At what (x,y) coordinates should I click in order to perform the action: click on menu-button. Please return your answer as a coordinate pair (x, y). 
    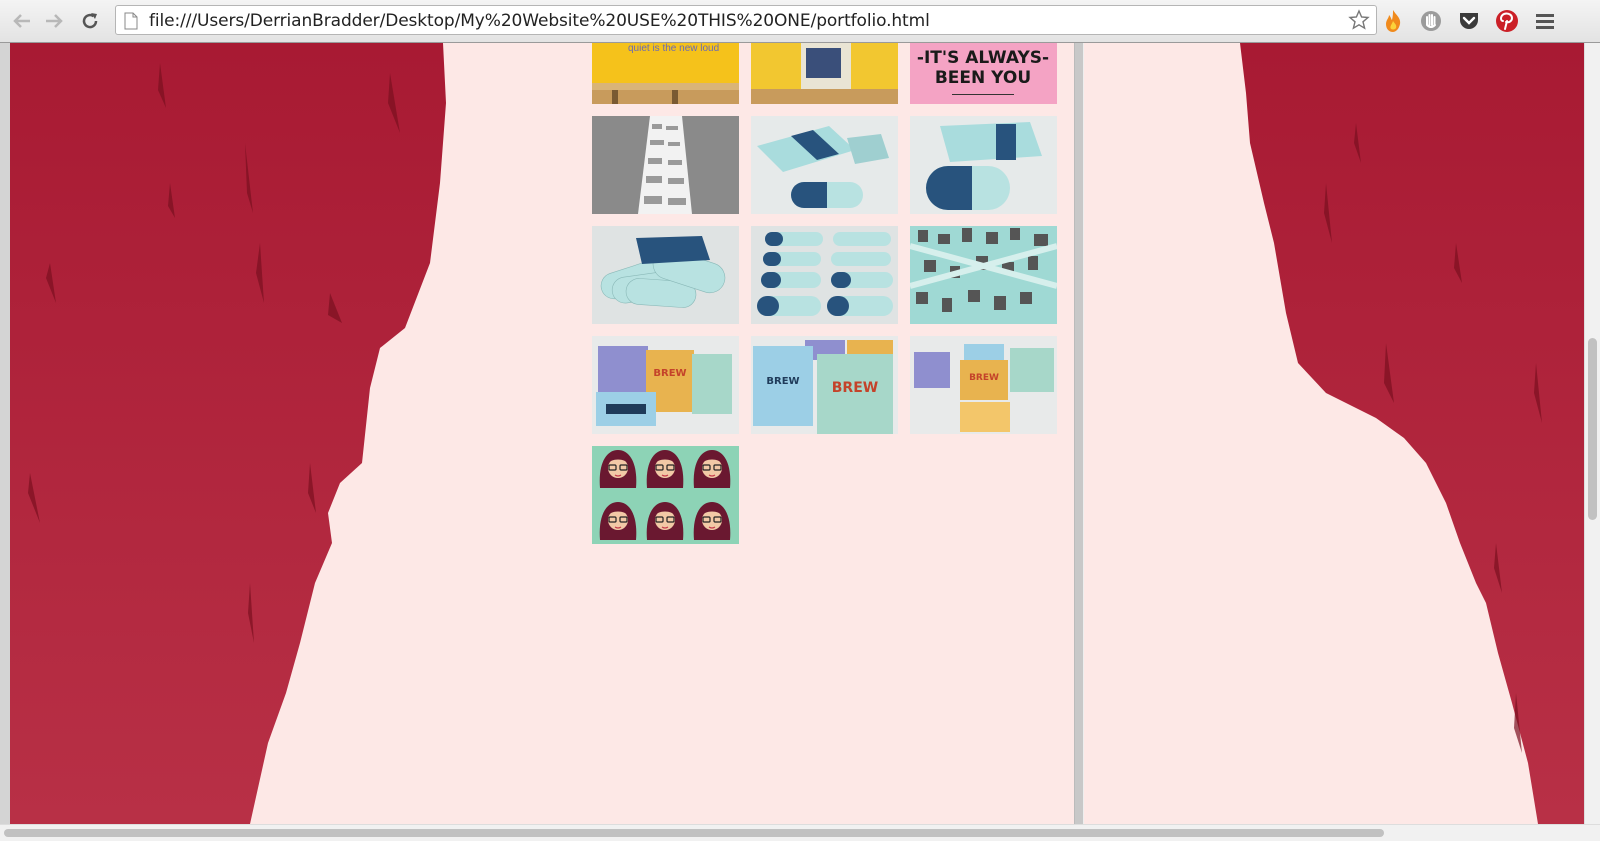
    Looking at the image, I should click on (1545, 21).